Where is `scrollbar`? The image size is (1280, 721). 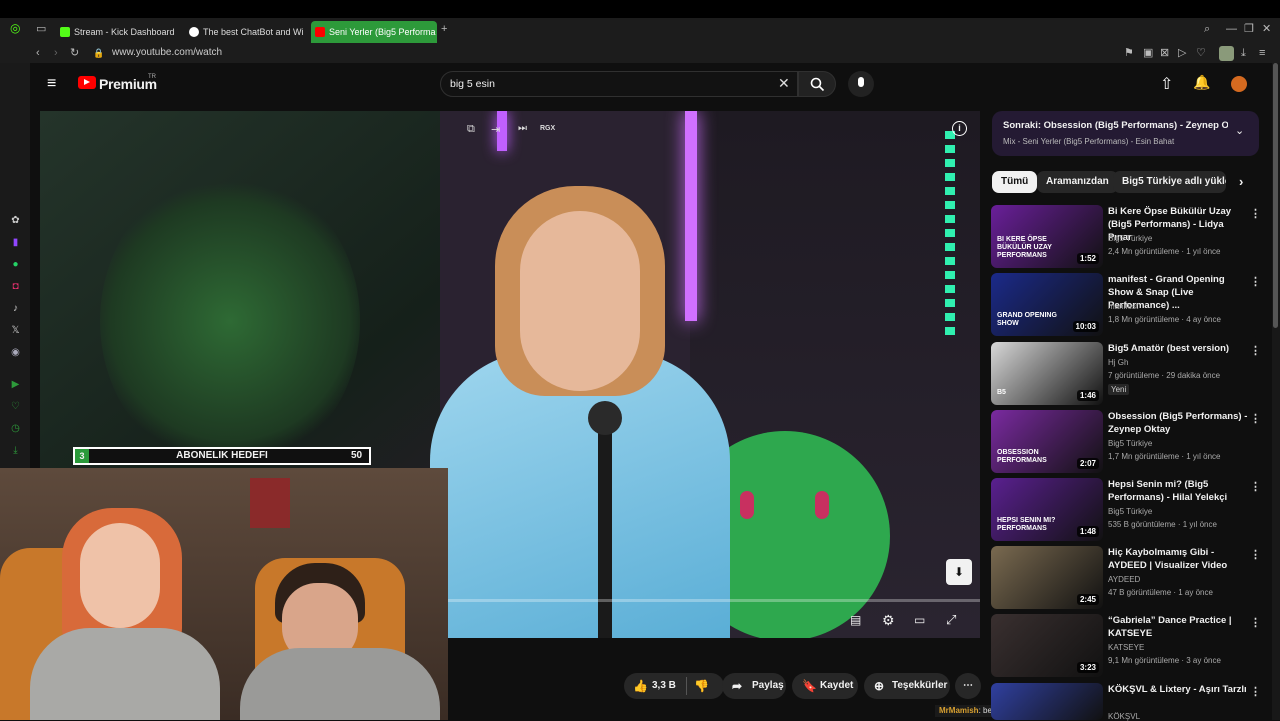 scrollbar is located at coordinates (1276, 391).